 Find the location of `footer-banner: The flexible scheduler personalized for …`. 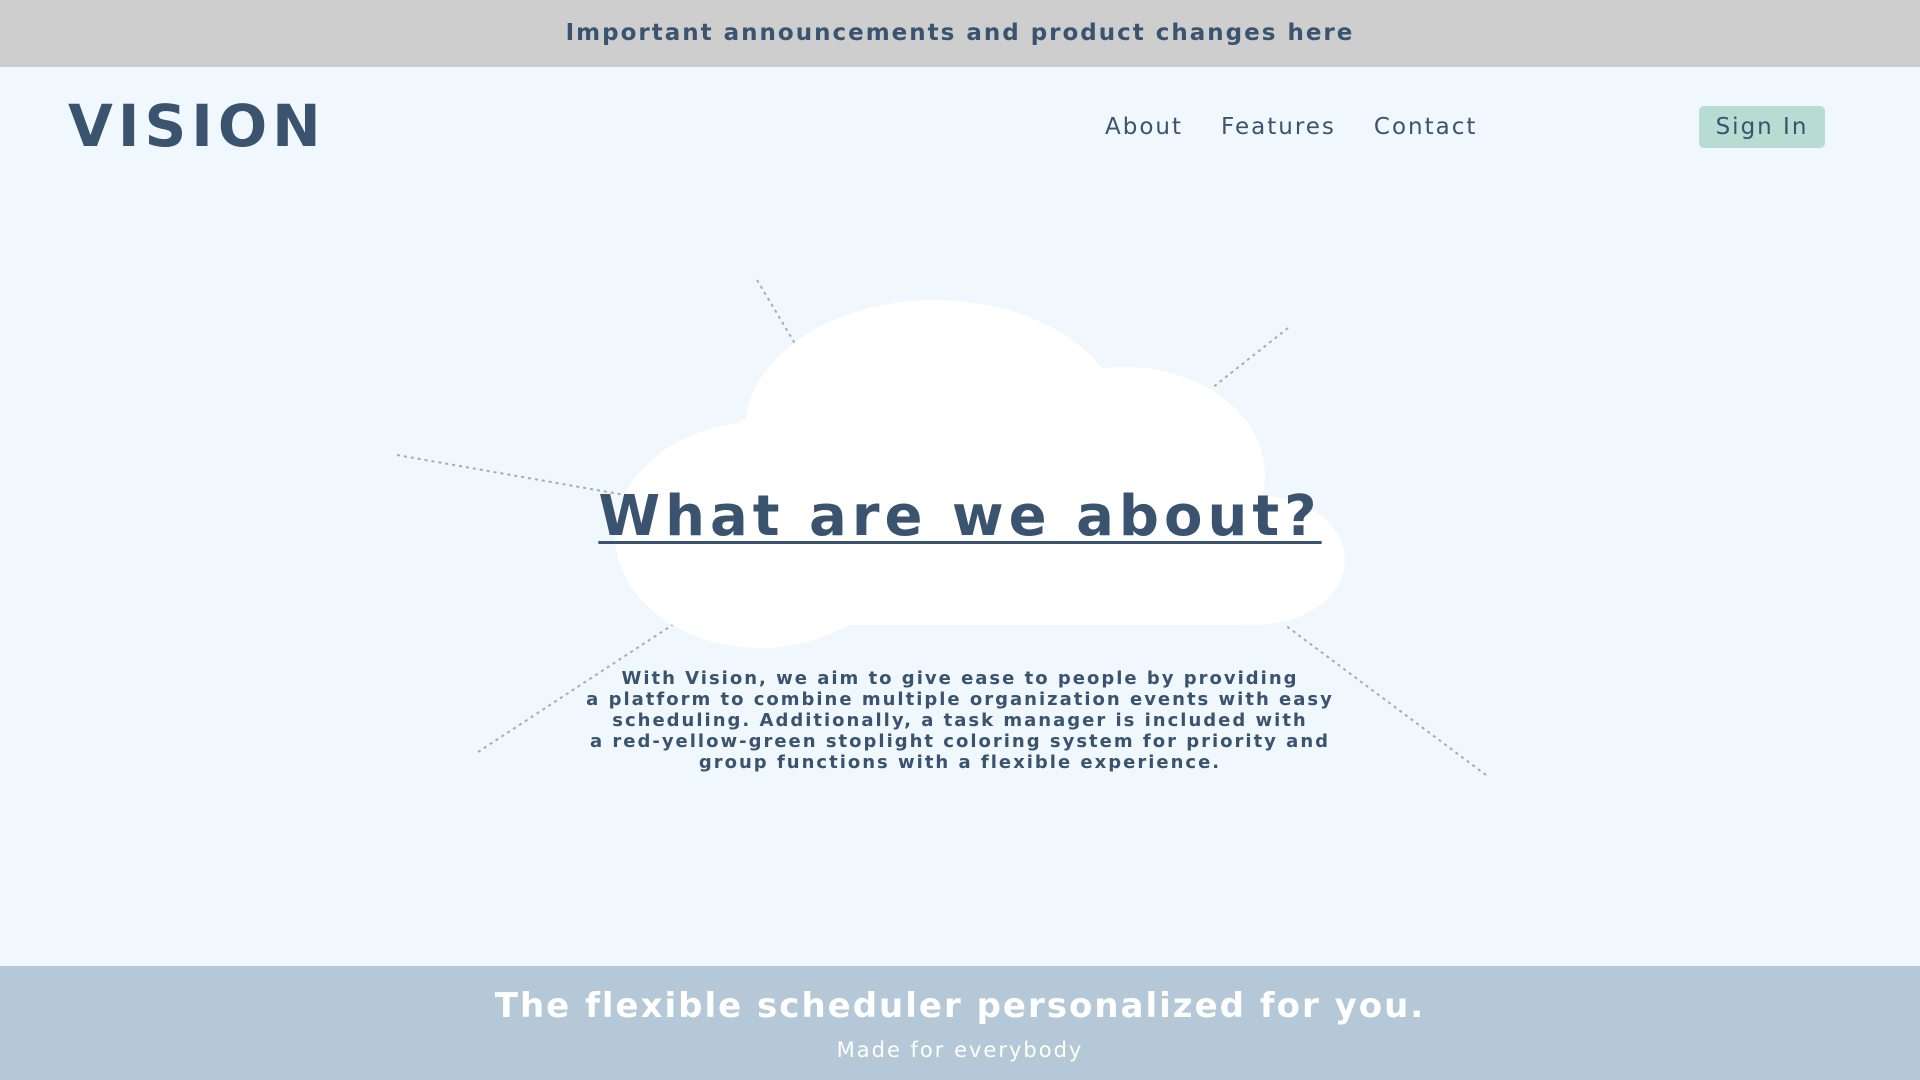

footer-banner: The flexible scheduler personalized for … is located at coordinates (960, 1023).